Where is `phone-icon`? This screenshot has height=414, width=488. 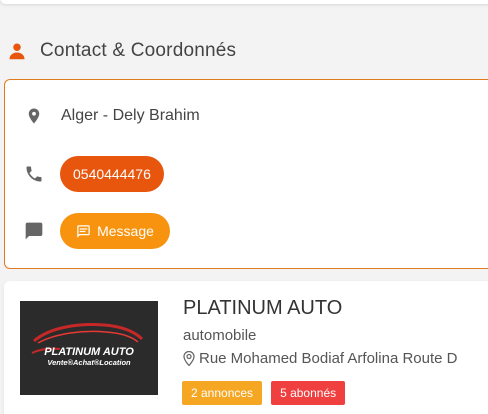
phone-icon is located at coordinates (34, 174).